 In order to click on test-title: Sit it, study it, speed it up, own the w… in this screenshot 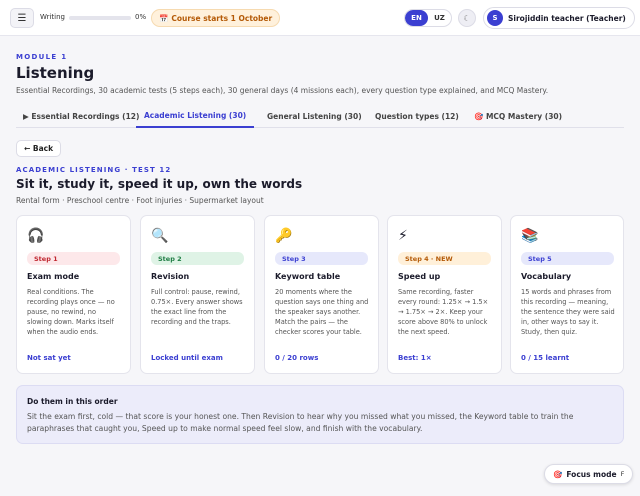, I will do `click(159, 184)`.